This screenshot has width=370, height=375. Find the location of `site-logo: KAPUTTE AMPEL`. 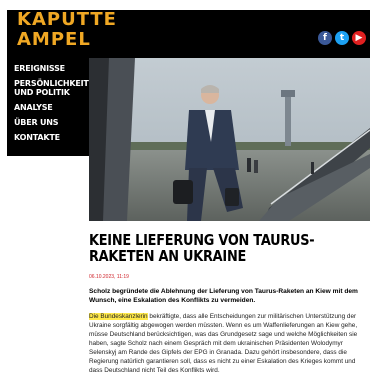

site-logo: KAPUTTE AMPEL is located at coordinates (67, 30).